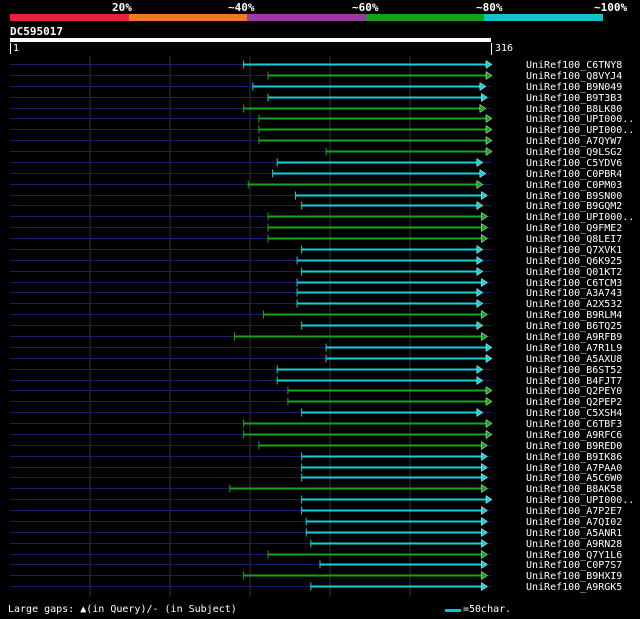 The image size is (640, 619). Describe the element at coordinates (316, 76) in the screenshot. I see `hit-row: UniRef100_Q8VYJ4` at that location.